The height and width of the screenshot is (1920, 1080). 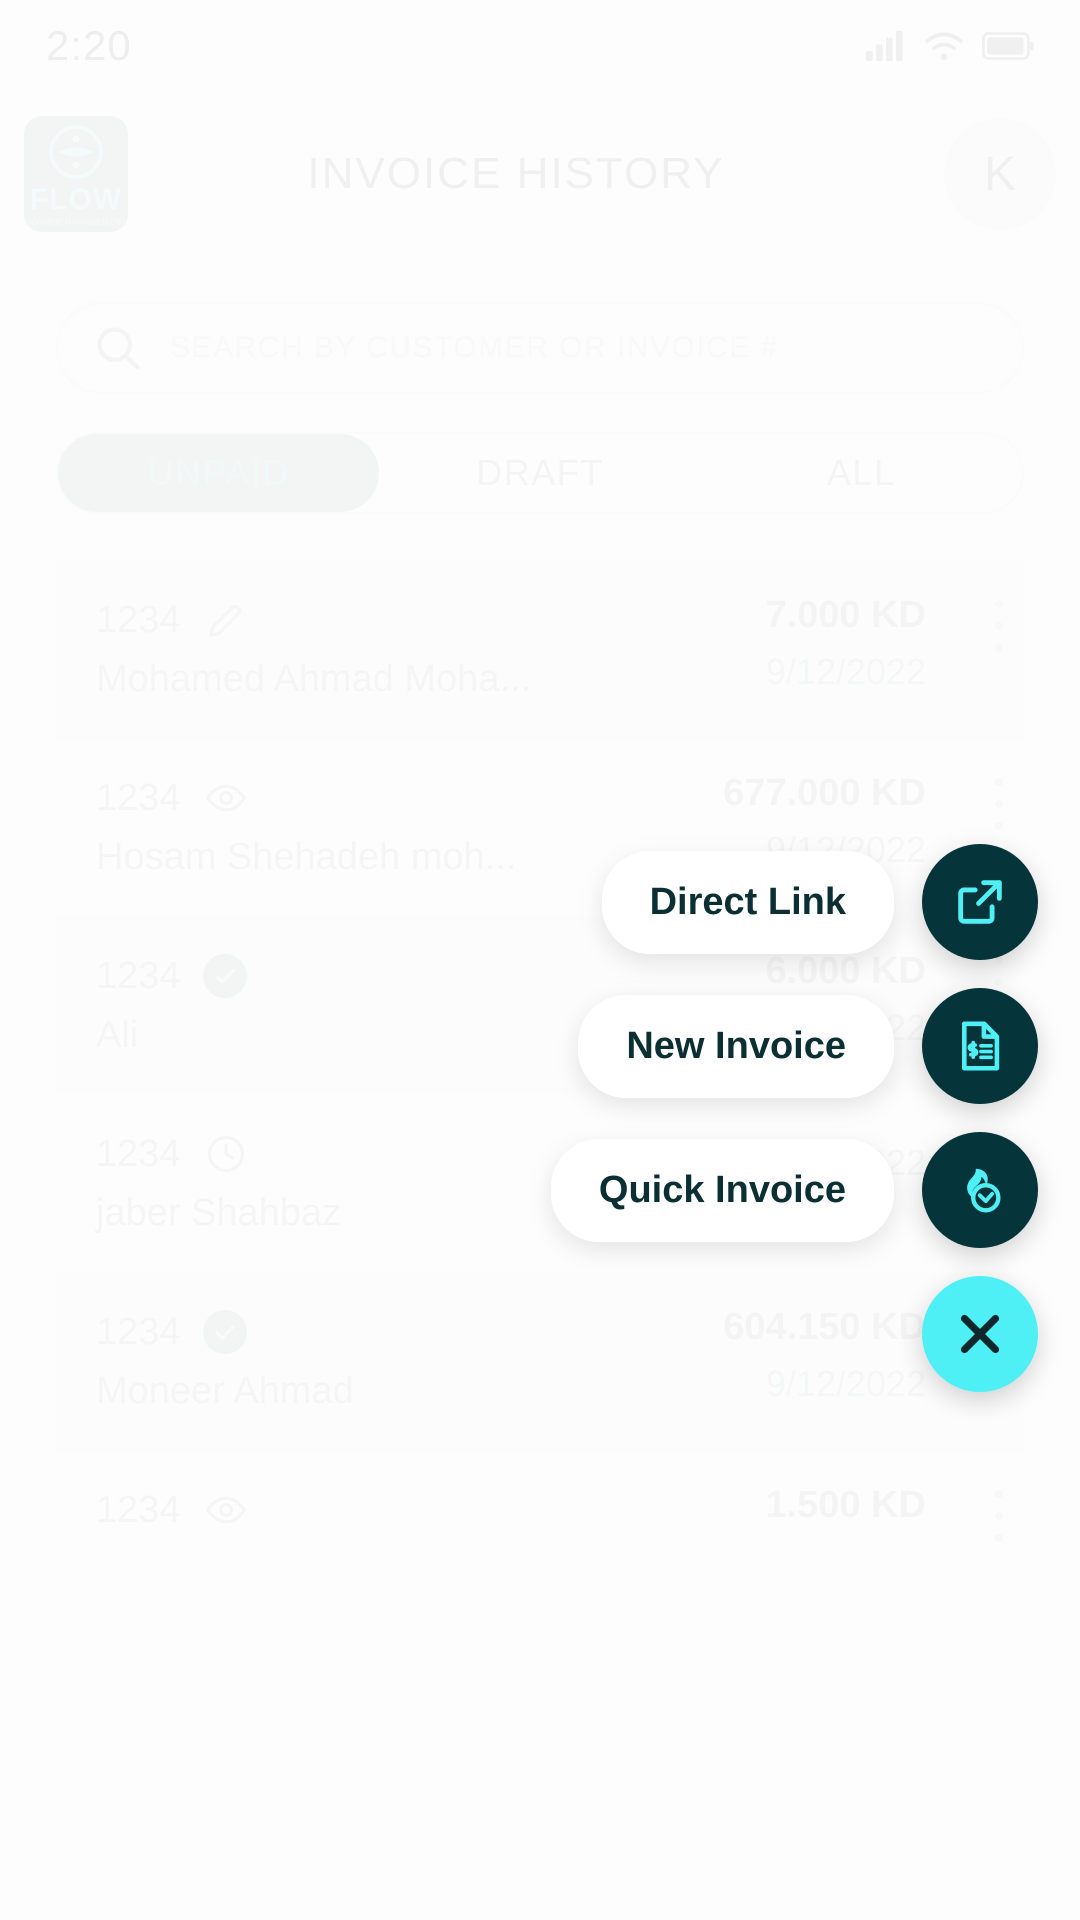 I want to click on clock-icon, so click(x=226, y=1154).